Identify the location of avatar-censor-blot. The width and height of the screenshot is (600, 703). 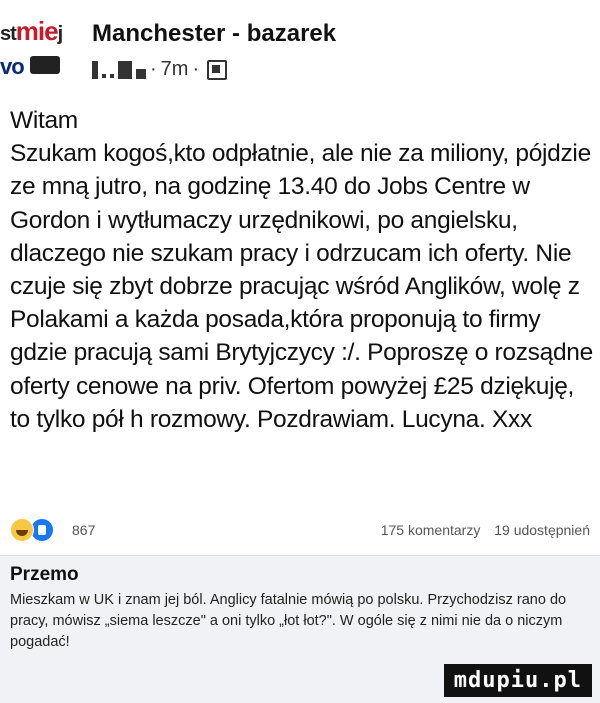
(45, 65).